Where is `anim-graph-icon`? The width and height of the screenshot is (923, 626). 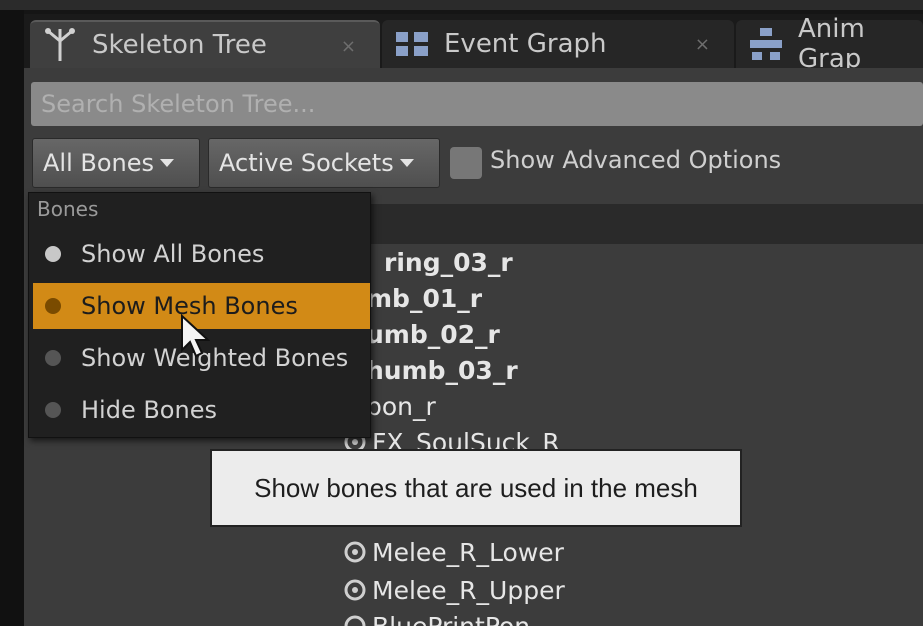
anim-graph-icon is located at coordinates (766, 44).